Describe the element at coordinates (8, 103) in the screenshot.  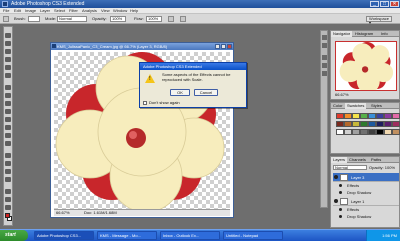
I see `clone-stamp-tool-icon` at that location.